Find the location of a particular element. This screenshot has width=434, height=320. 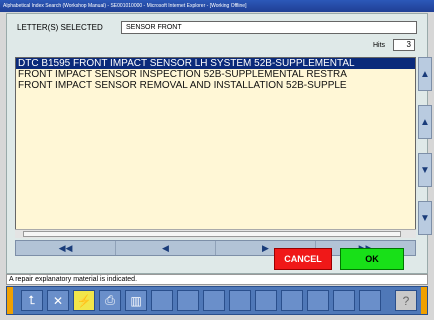

letter-input: SENSOR FRONT is located at coordinates (269, 27).